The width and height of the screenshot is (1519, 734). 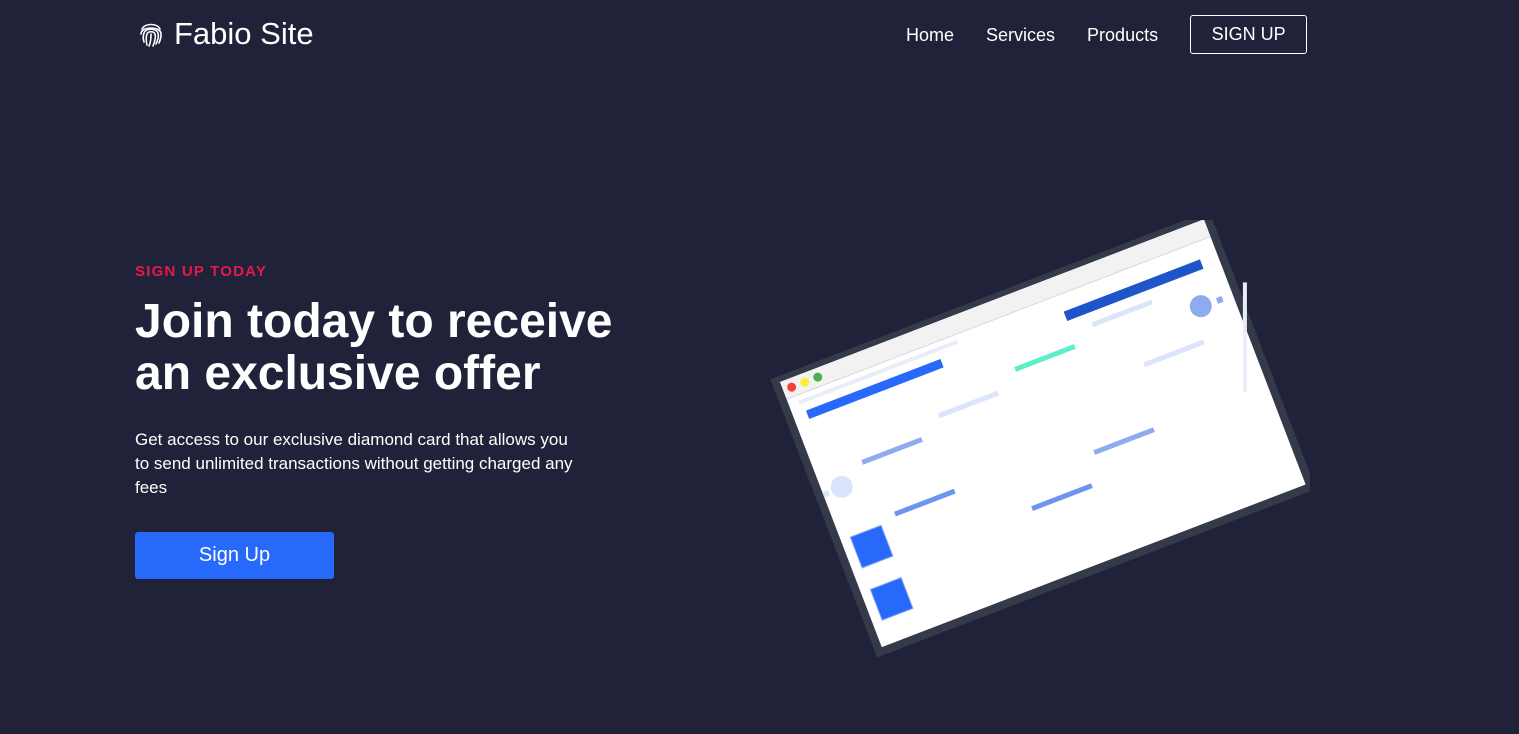 What do you see at coordinates (1122, 35) in the screenshot?
I see `nav-link-products: Products` at bounding box center [1122, 35].